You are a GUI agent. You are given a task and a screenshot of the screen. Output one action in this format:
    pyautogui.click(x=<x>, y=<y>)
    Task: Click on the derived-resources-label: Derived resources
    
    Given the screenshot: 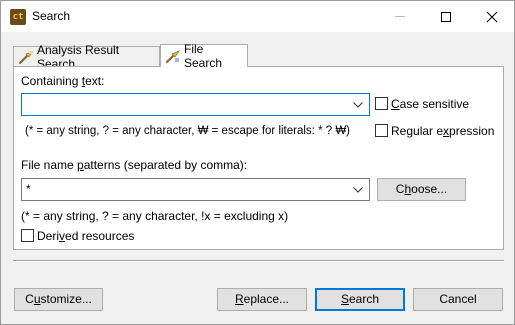 What is the action you would take?
    pyautogui.click(x=85, y=236)
    